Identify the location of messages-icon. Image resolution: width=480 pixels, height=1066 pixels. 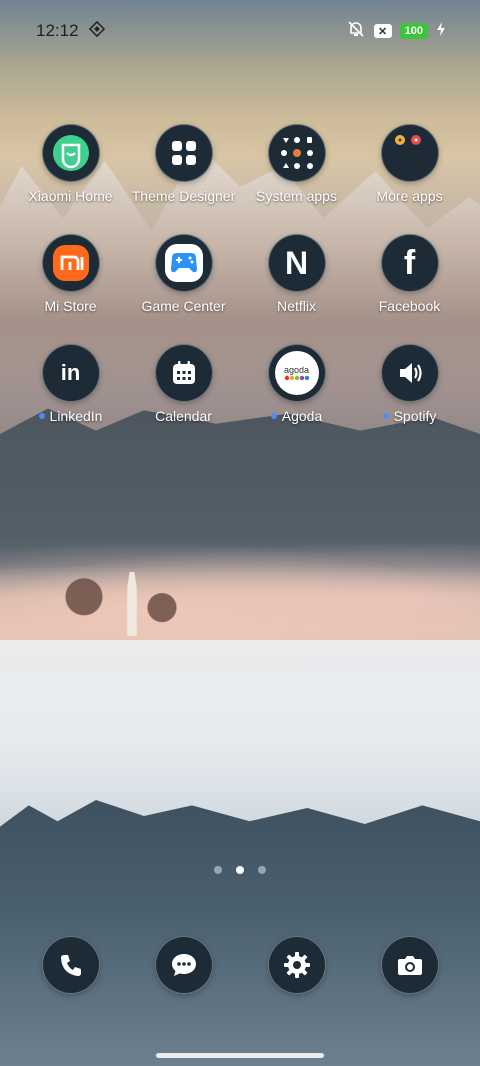
(183, 965).